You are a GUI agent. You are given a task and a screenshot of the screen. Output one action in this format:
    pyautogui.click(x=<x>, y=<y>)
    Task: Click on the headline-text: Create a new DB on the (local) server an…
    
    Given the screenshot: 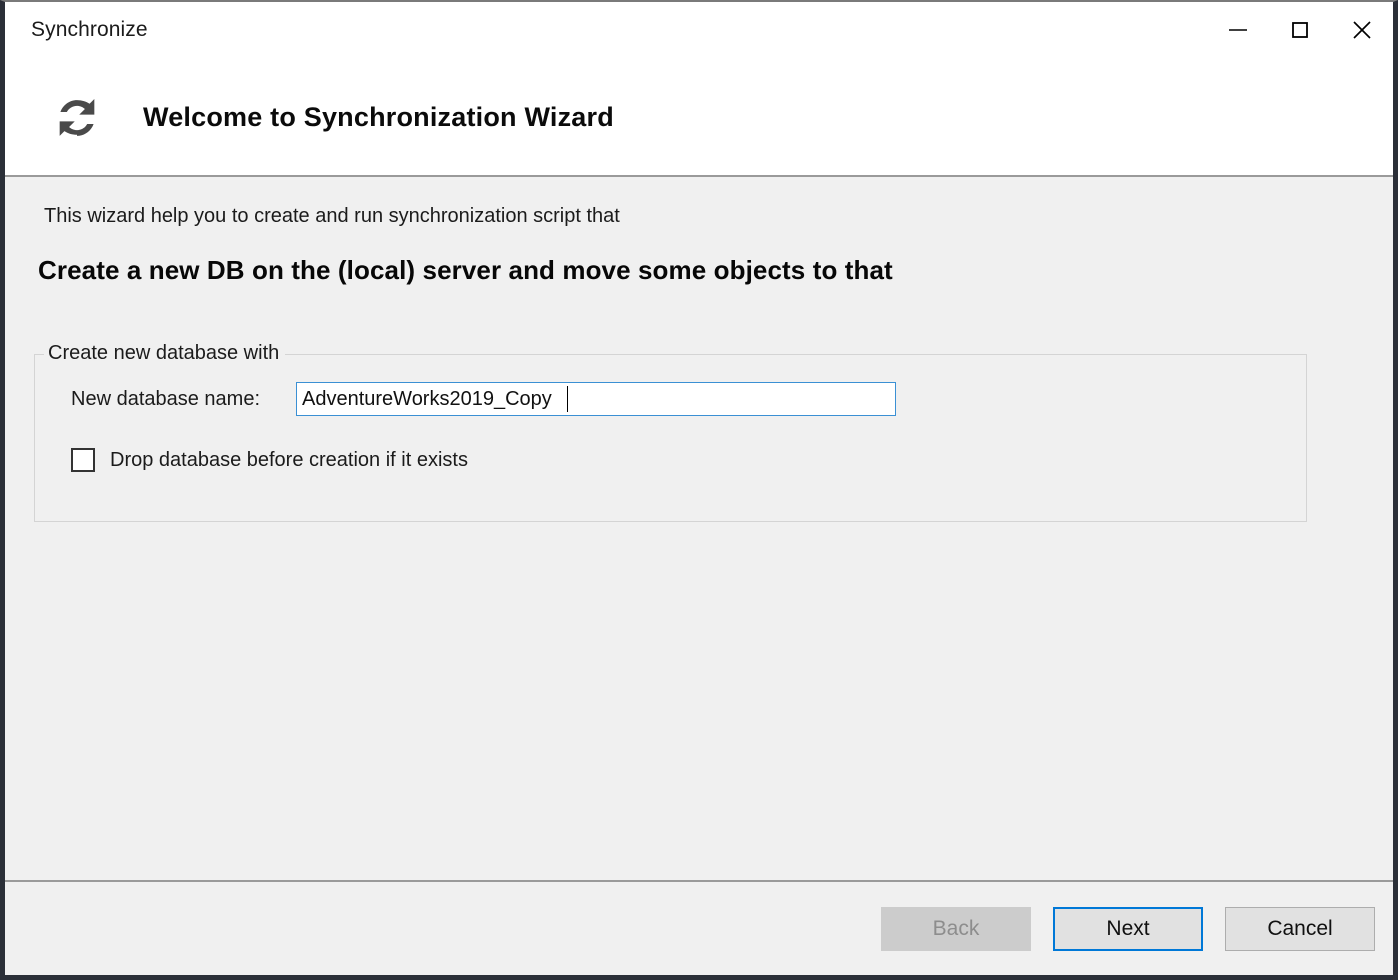 What is the action you would take?
    pyautogui.click(x=465, y=270)
    